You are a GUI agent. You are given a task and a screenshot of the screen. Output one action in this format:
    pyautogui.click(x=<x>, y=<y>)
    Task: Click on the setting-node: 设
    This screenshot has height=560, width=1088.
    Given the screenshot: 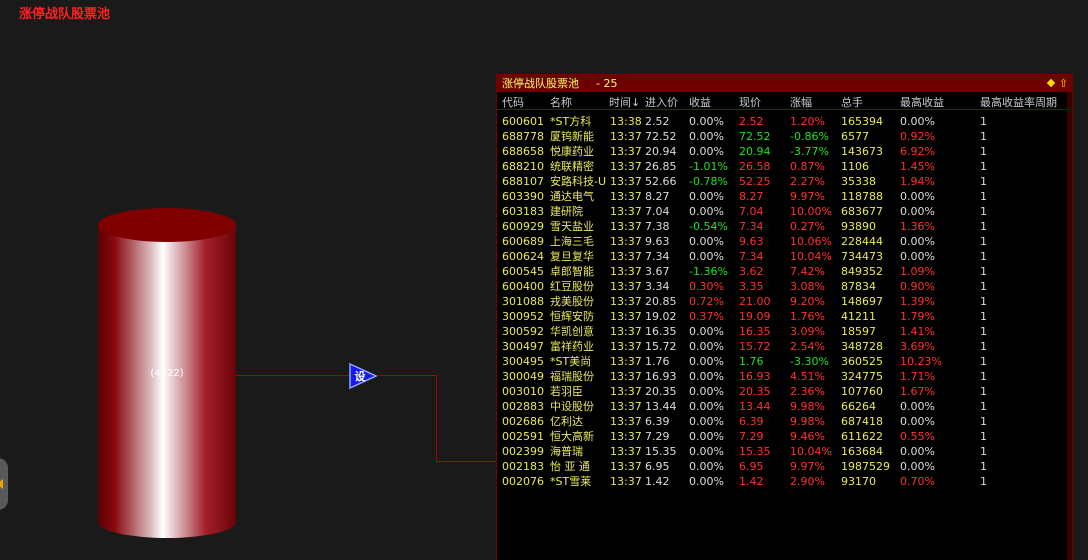 What is the action you would take?
    pyautogui.click(x=363, y=376)
    